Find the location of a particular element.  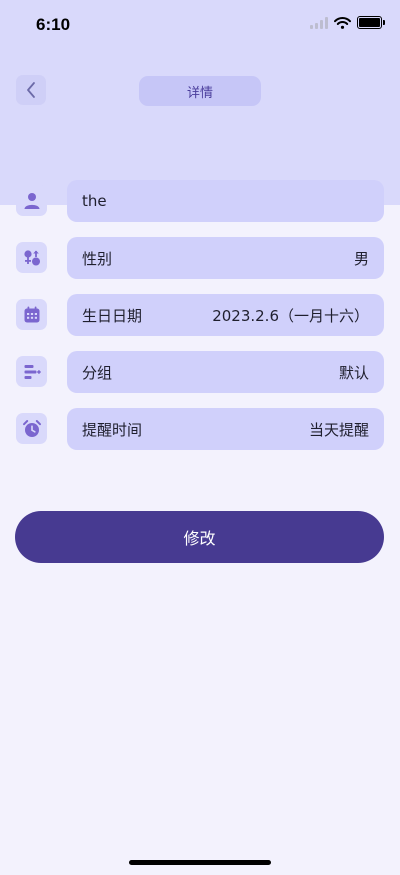

gender-icon is located at coordinates (31, 257).